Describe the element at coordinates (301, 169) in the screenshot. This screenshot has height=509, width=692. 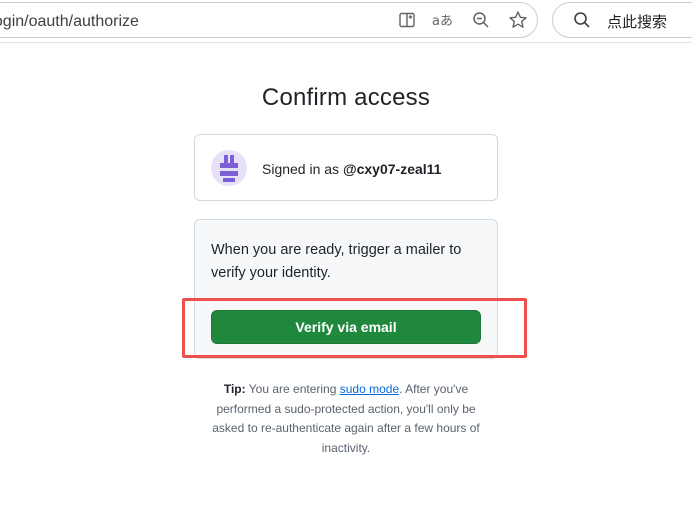
I see `signed-in-prefix: Signed in as` at that location.